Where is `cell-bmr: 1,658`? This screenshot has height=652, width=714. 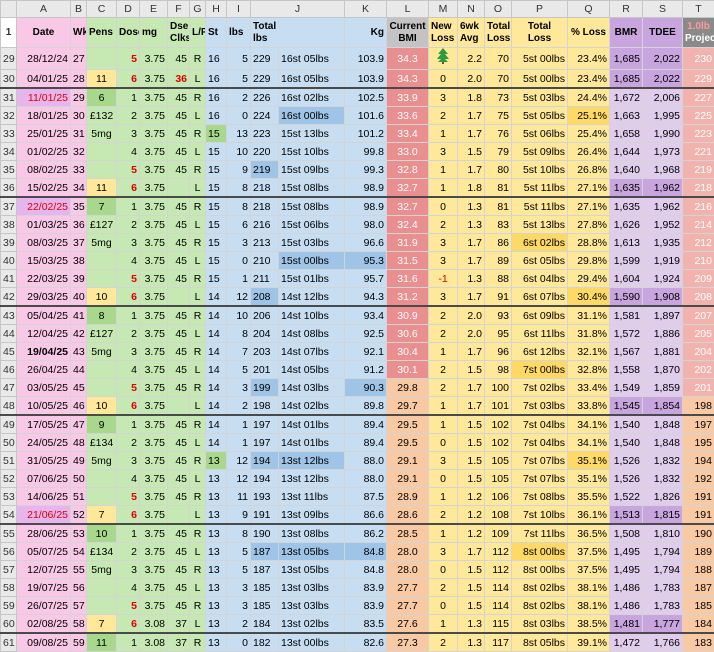
cell-bmr: 1,658 is located at coordinates (626, 134).